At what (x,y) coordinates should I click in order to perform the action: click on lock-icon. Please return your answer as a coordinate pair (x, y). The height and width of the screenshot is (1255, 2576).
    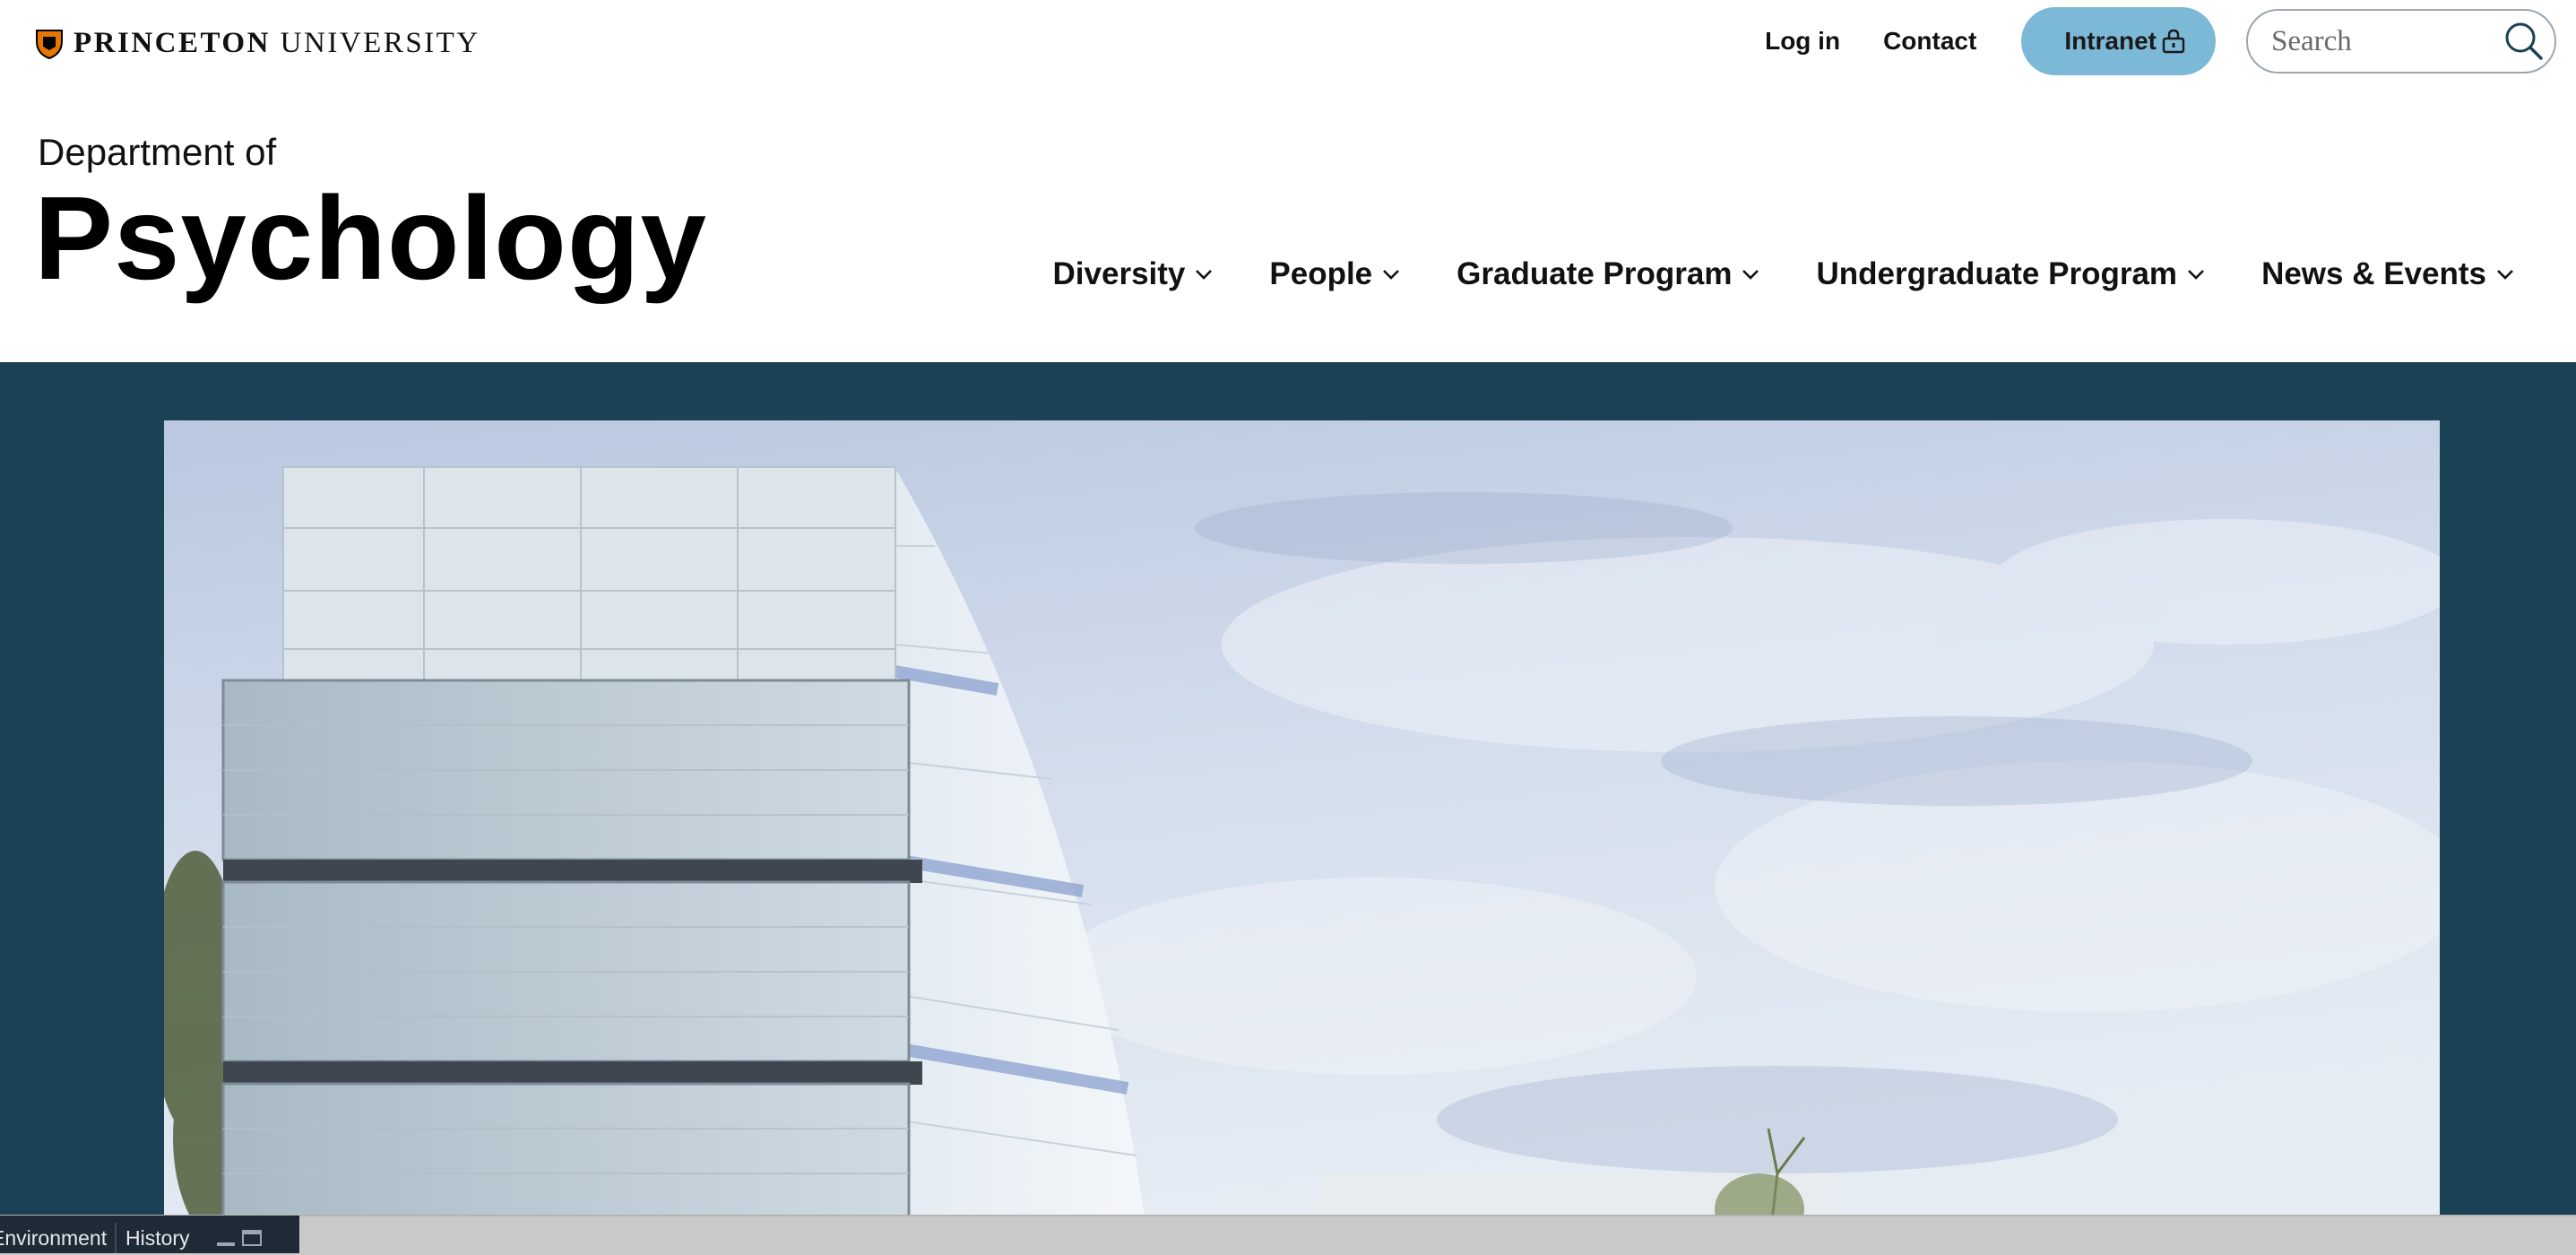
    Looking at the image, I should click on (2173, 41).